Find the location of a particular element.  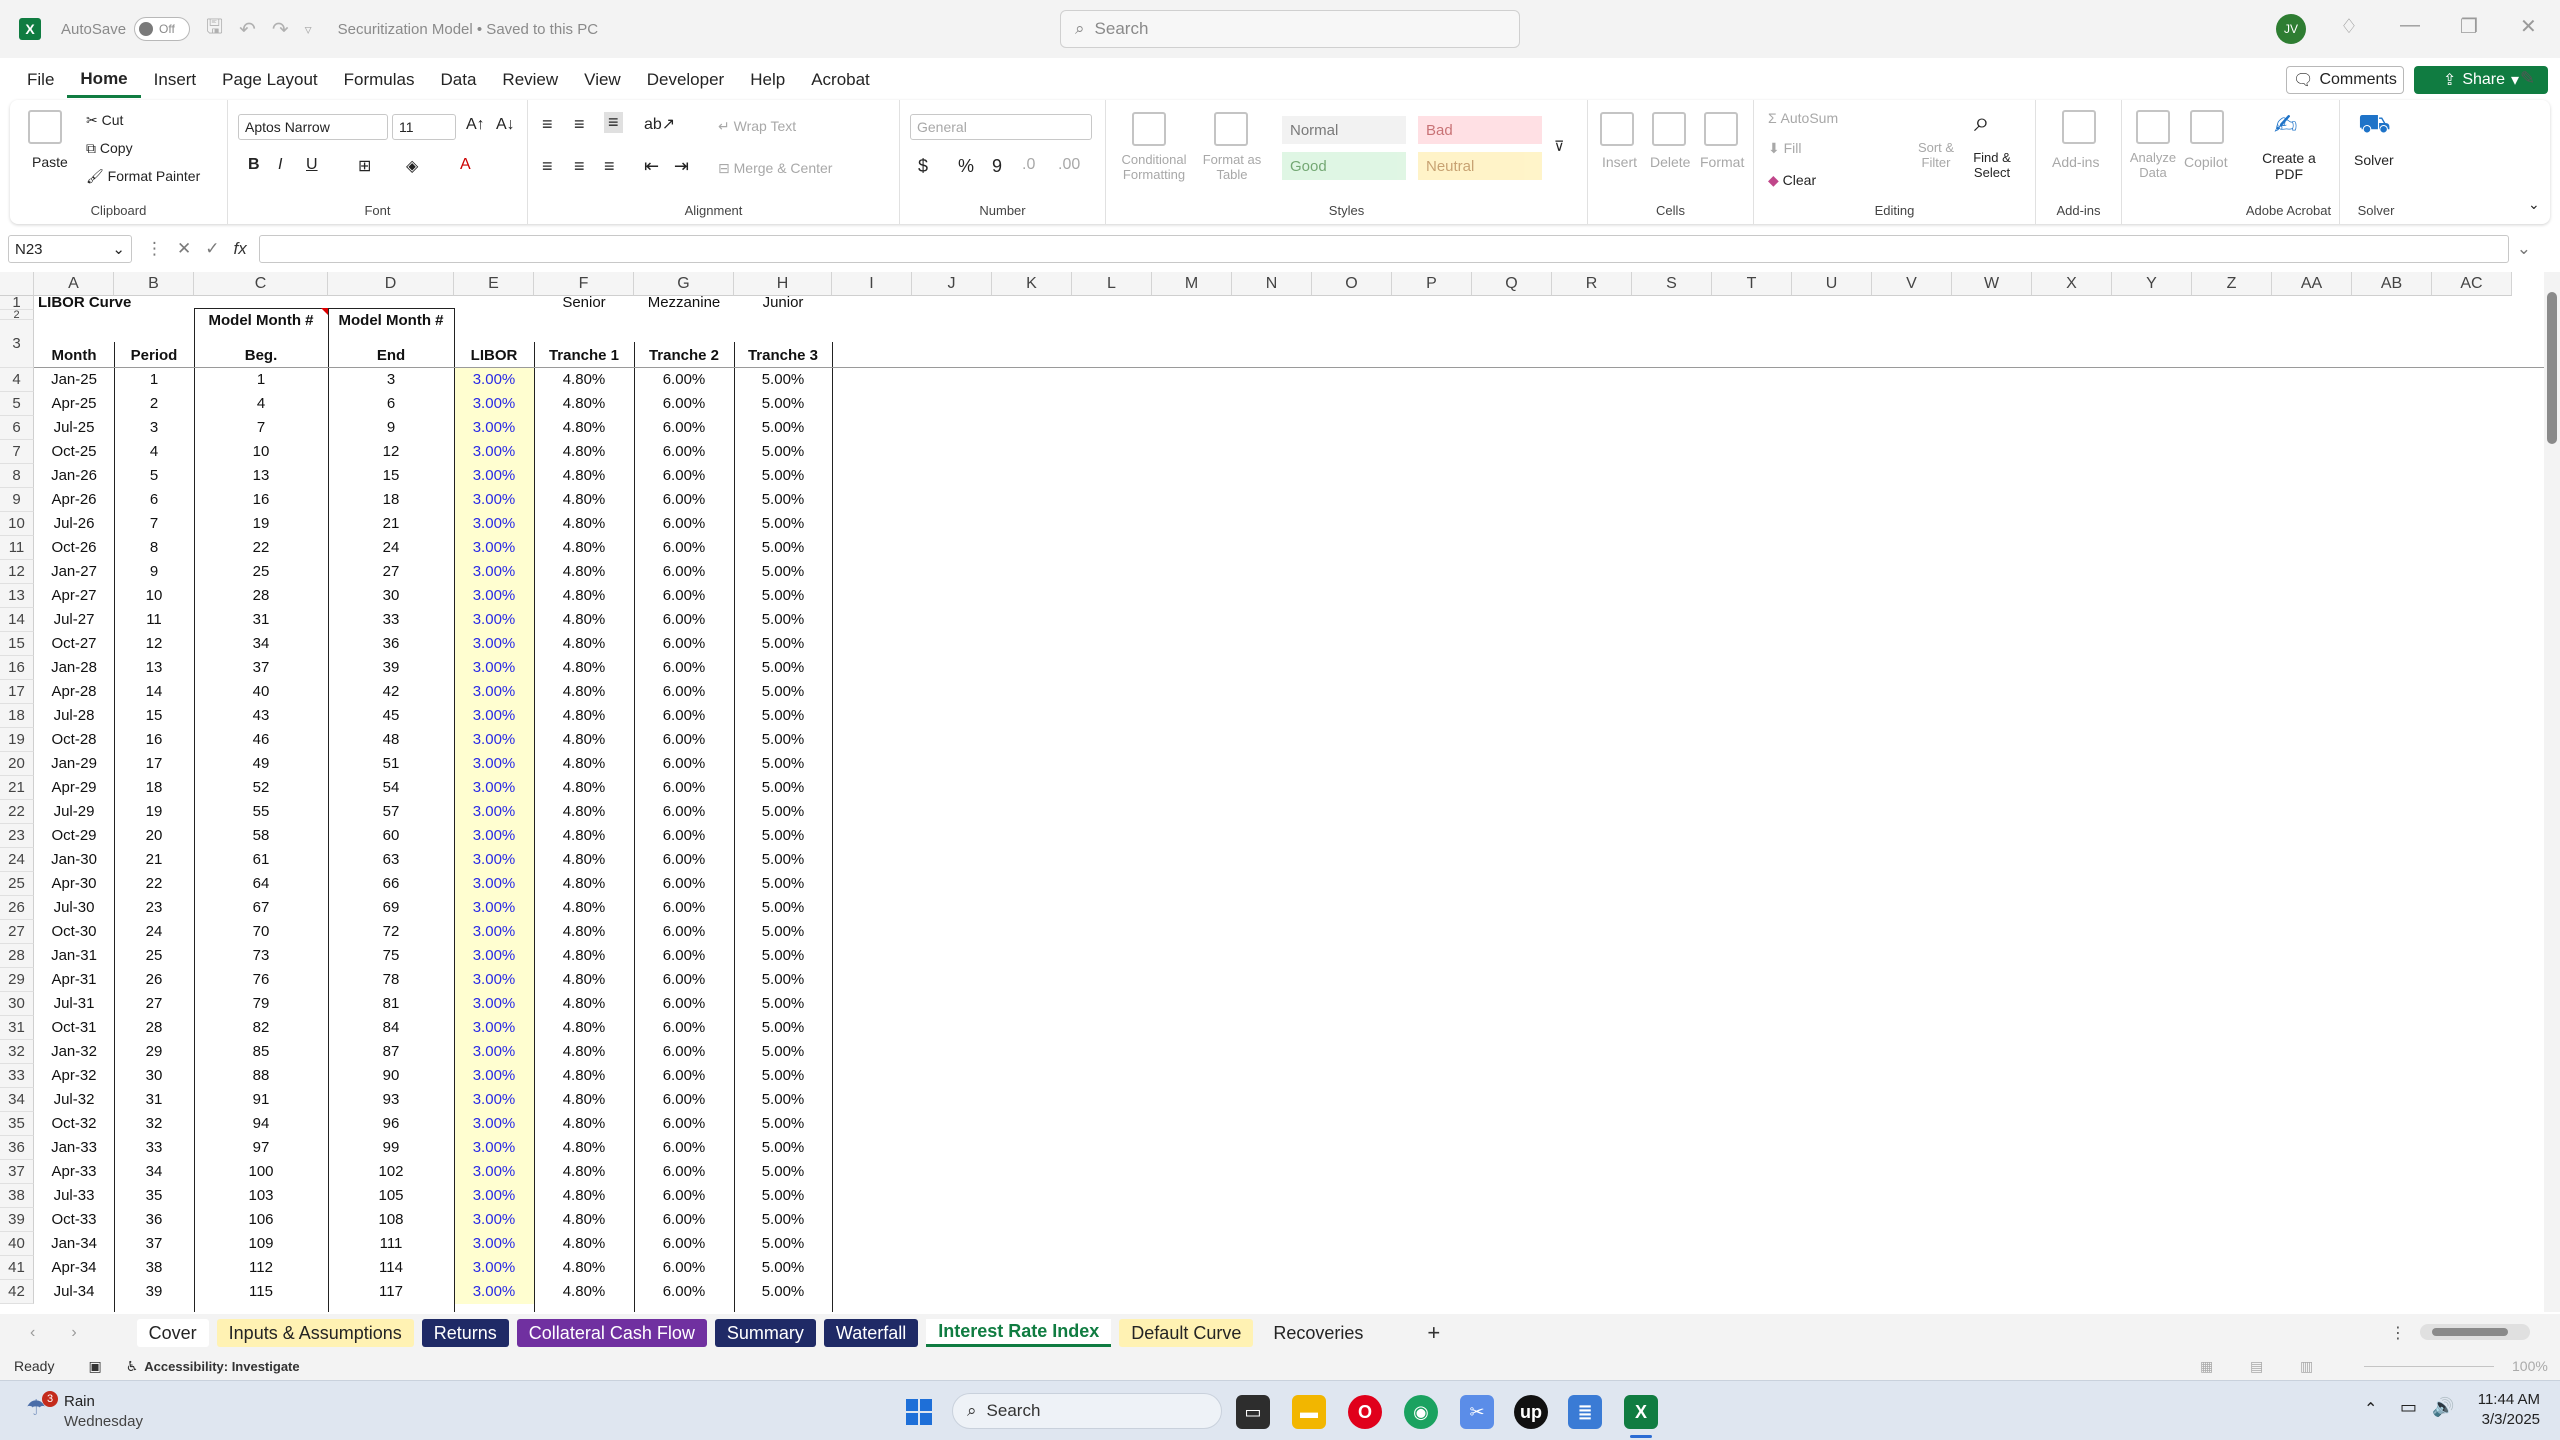

table-cell: 96 is located at coordinates (391, 1124).